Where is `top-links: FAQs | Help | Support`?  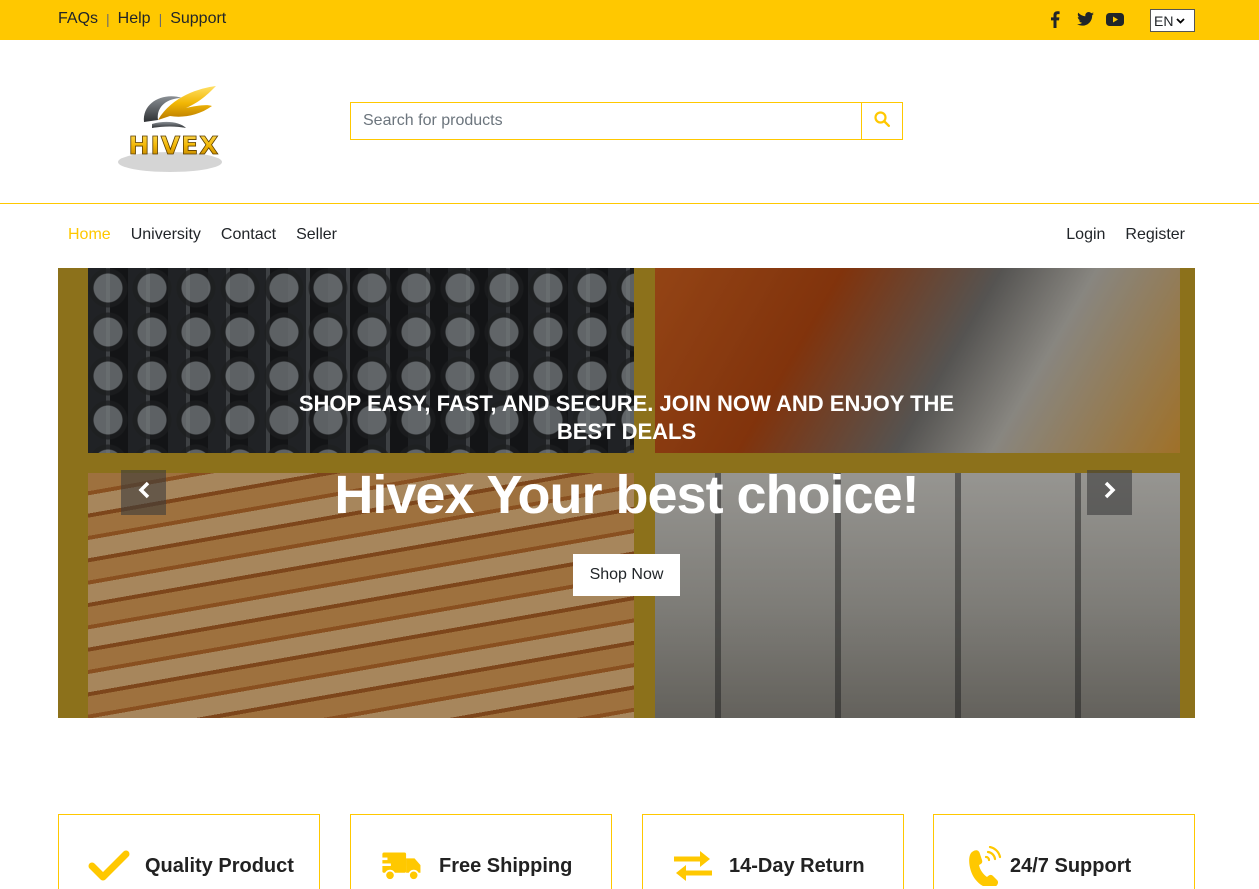 top-links: FAQs | Help | Support is located at coordinates (142, 19).